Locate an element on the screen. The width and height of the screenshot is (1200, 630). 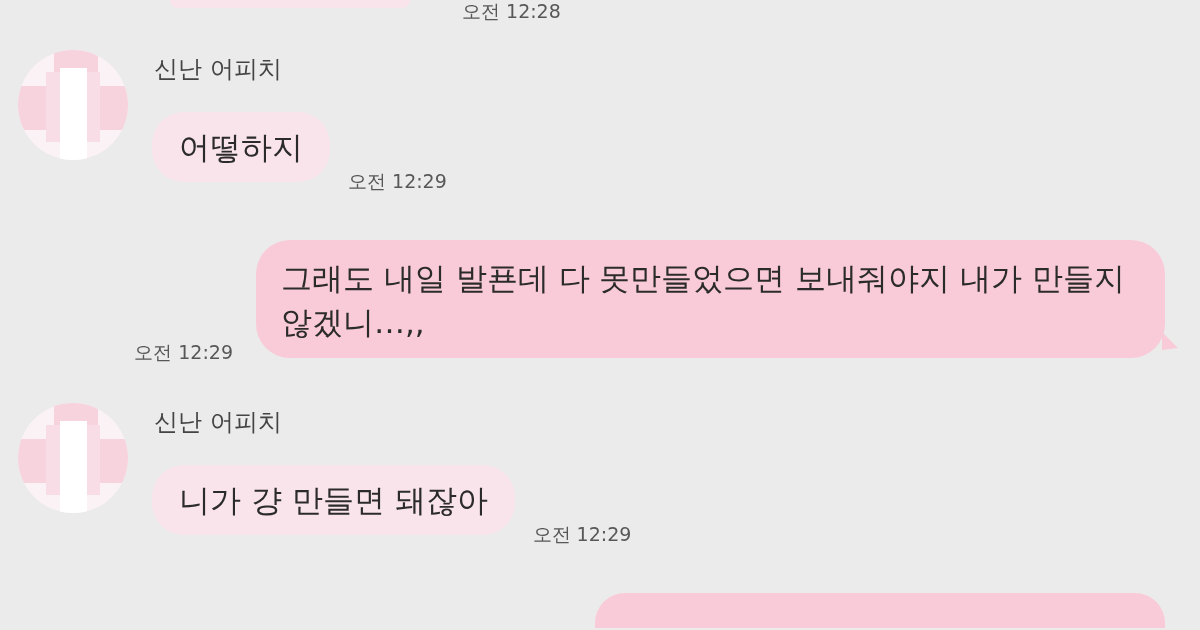
message-bubble: 니가 걍 만들면 돼잖아 is located at coordinates (333, 500).